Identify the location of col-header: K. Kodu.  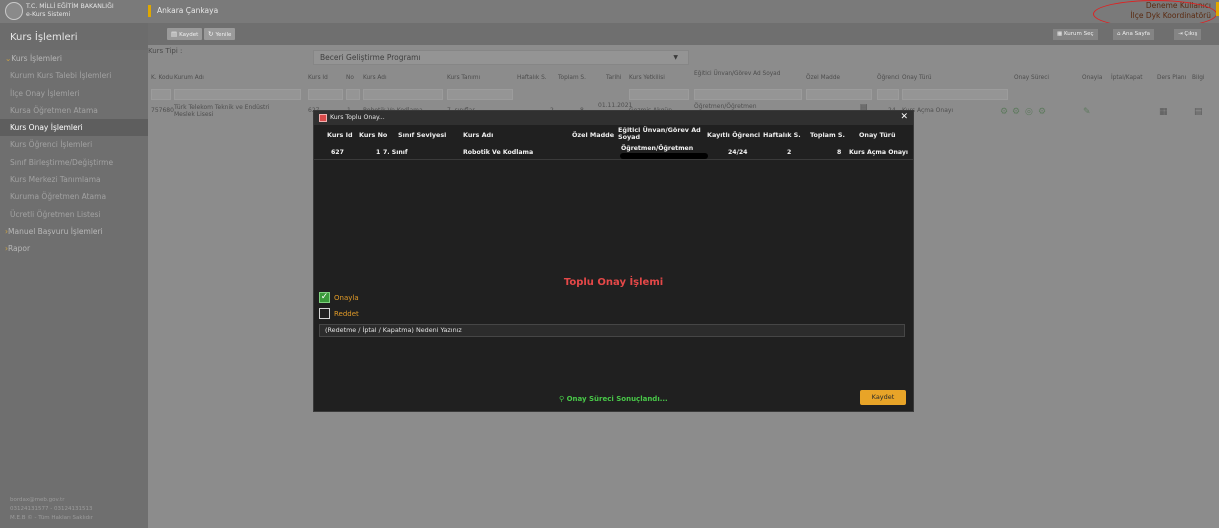
(162, 78).